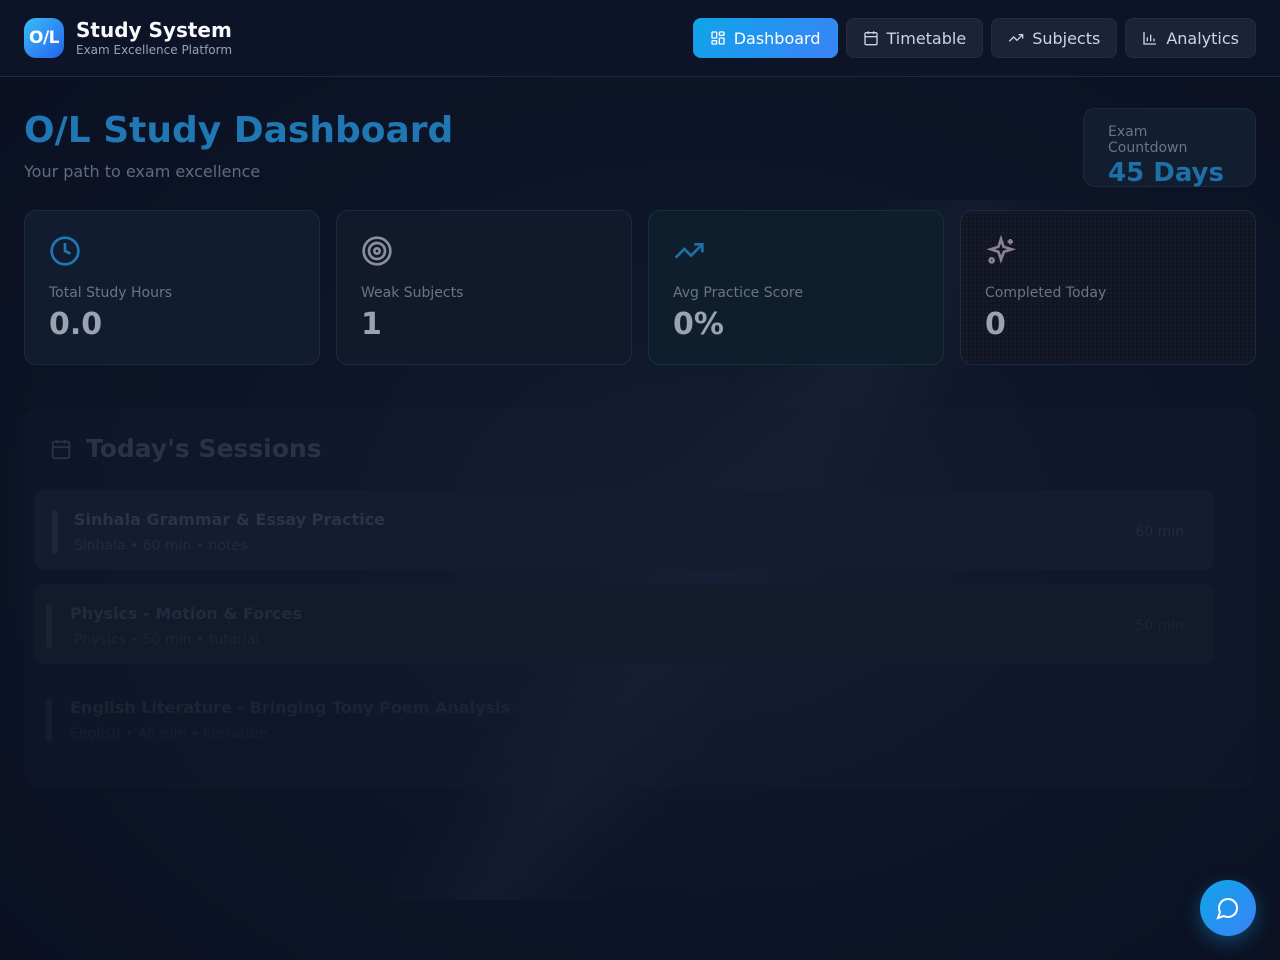 The height and width of the screenshot is (960, 1280). I want to click on stat-value: 1, so click(371, 324).